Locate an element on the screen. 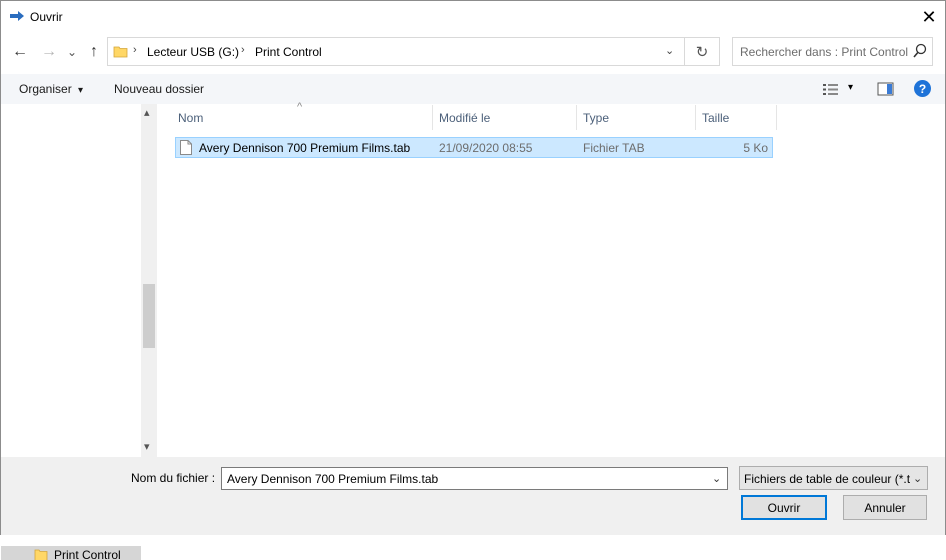 This screenshot has height=560, width=946. preview-pane-icon is located at coordinates (885, 89).